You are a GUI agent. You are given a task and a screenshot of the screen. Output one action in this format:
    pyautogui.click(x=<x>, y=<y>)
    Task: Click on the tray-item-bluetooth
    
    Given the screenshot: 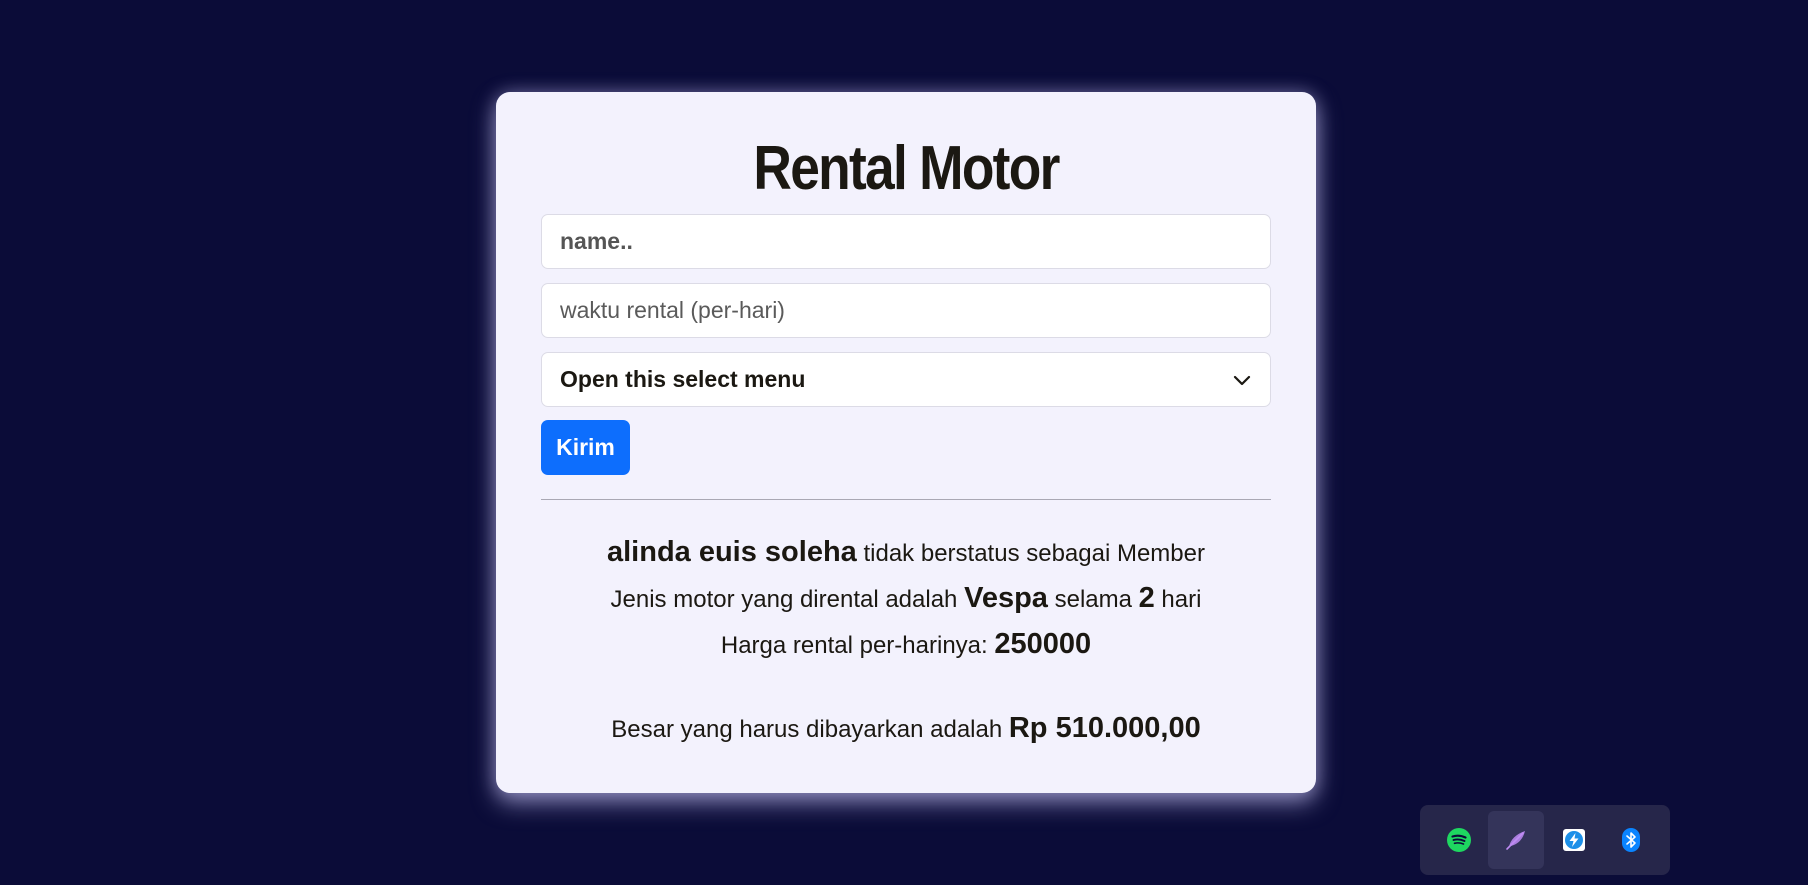 What is the action you would take?
    pyautogui.click(x=1631, y=840)
    